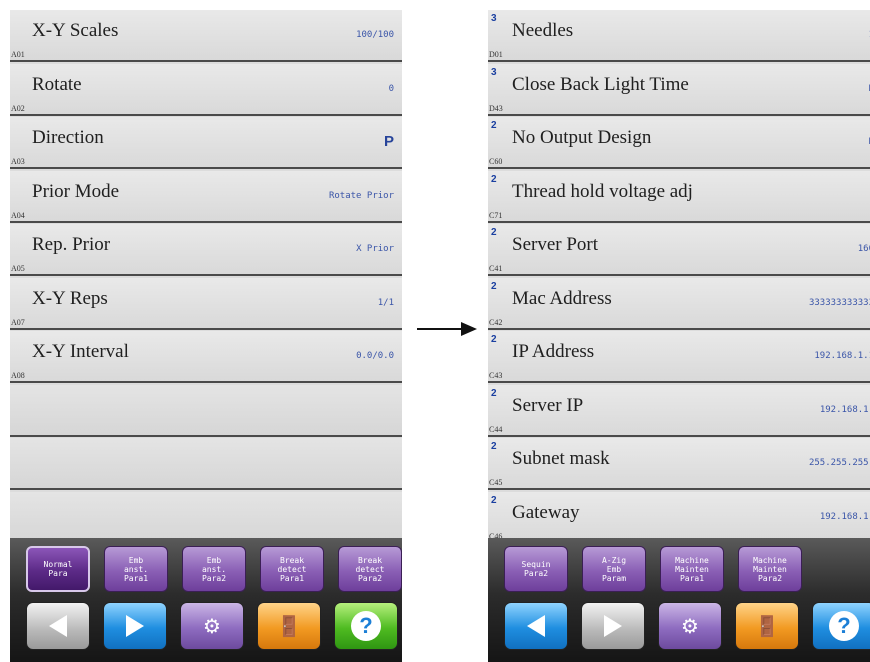  What do you see at coordinates (496, 268) in the screenshot?
I see `parameter-code: C41` at bounding box center [496, 268].